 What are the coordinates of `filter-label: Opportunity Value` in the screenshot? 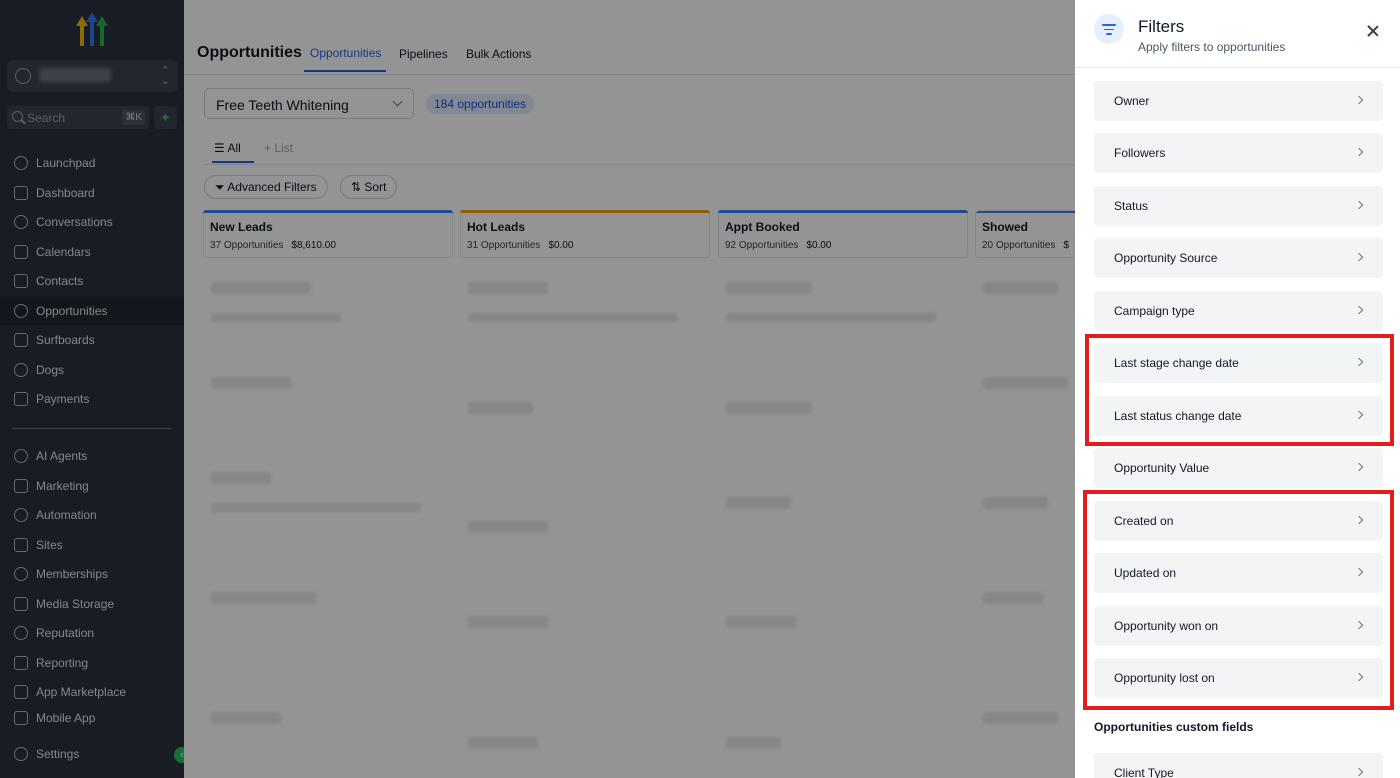 It's located at (1162, 468).